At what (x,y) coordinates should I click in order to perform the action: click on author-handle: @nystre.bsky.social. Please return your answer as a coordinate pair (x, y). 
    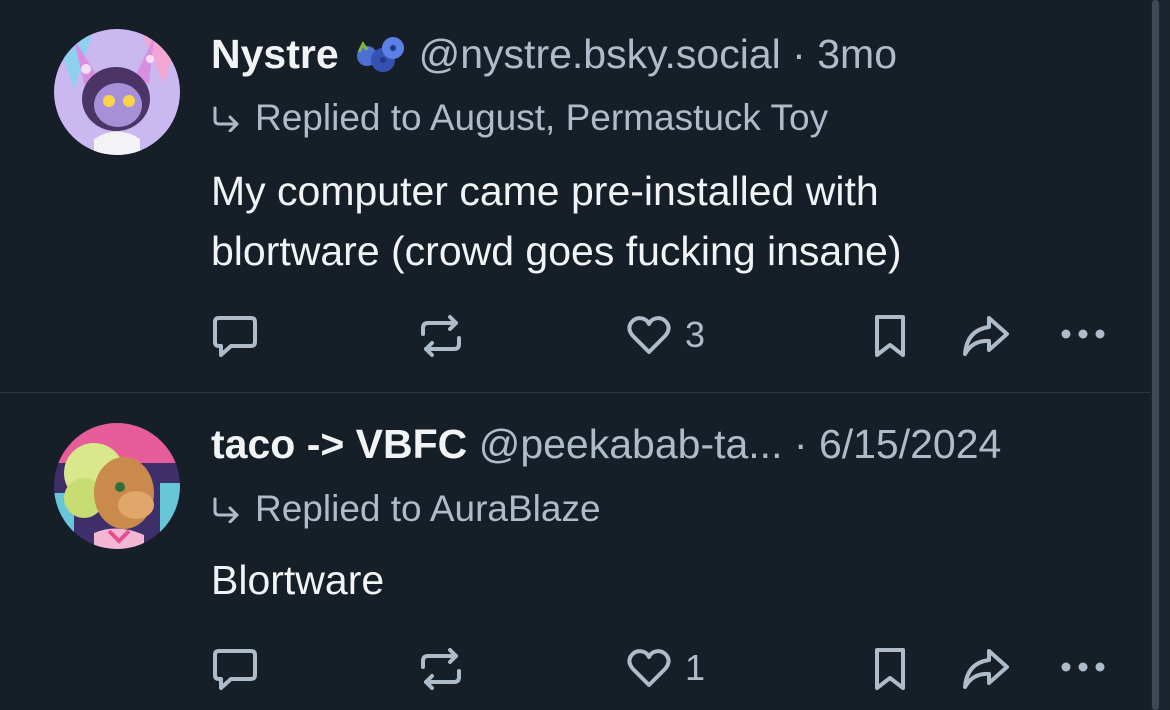
    Looking at the image, I should click on (600, 54).